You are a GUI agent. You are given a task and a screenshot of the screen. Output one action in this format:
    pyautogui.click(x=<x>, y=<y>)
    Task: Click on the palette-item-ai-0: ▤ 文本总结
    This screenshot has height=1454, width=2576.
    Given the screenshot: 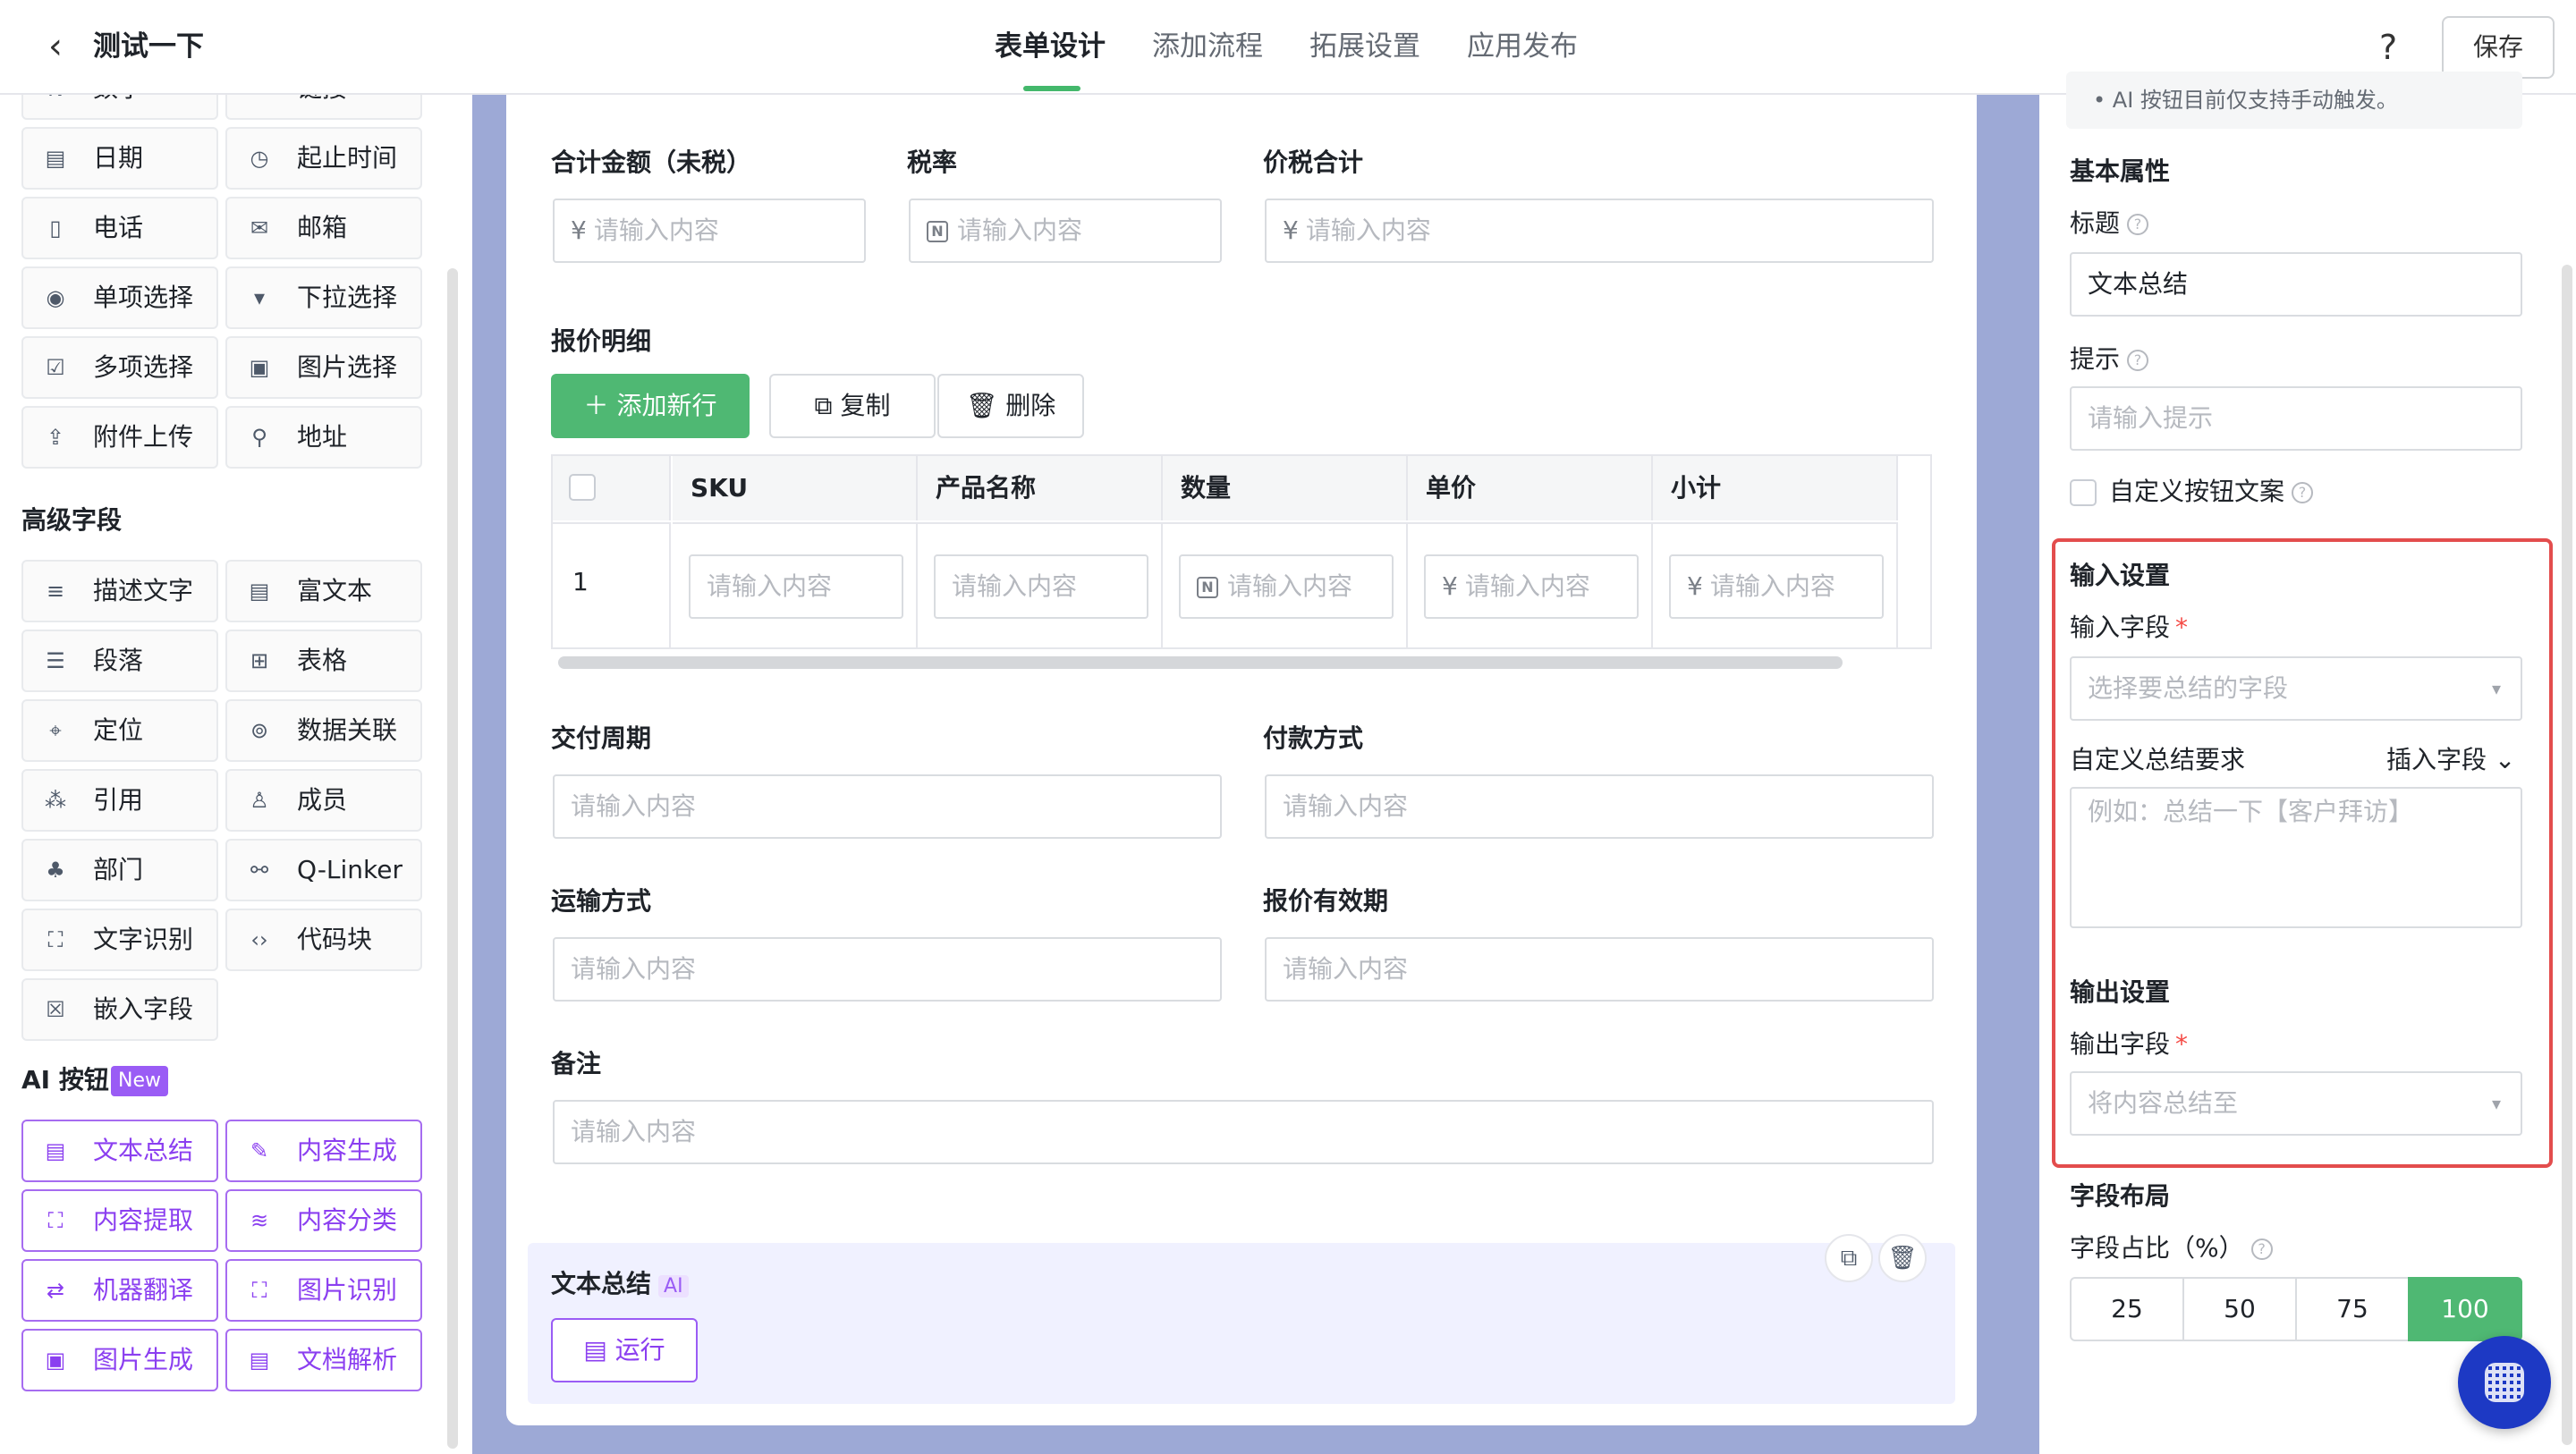 What is the action you would take?
    pyautogui.click(x=119, y=1151)
    